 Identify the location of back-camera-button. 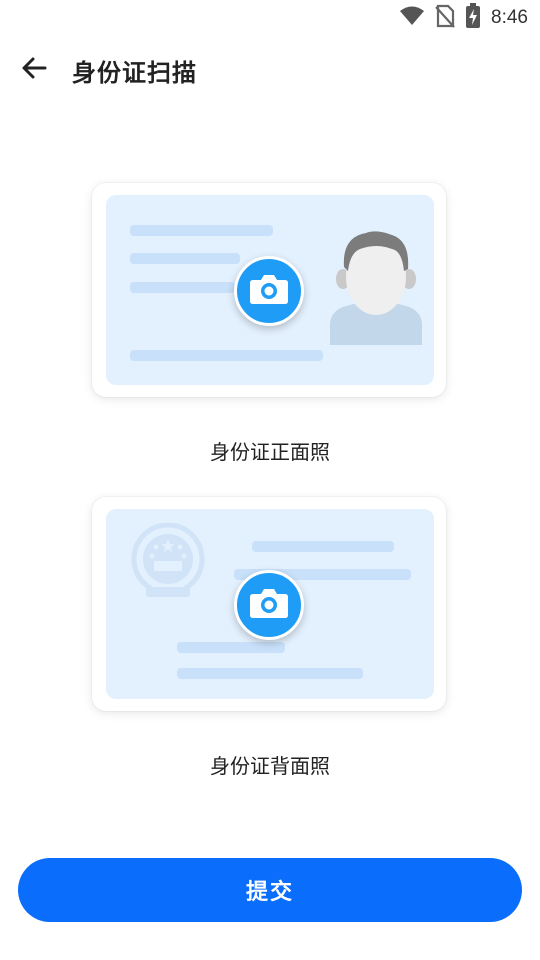
(269, 605).